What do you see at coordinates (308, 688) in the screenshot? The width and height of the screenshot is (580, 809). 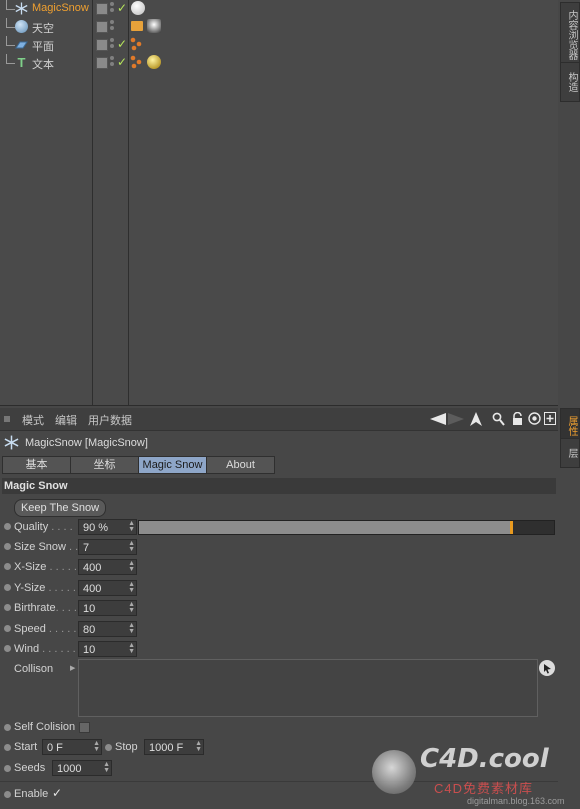 I see `collision-object-list` at bounding box center [308, 688].